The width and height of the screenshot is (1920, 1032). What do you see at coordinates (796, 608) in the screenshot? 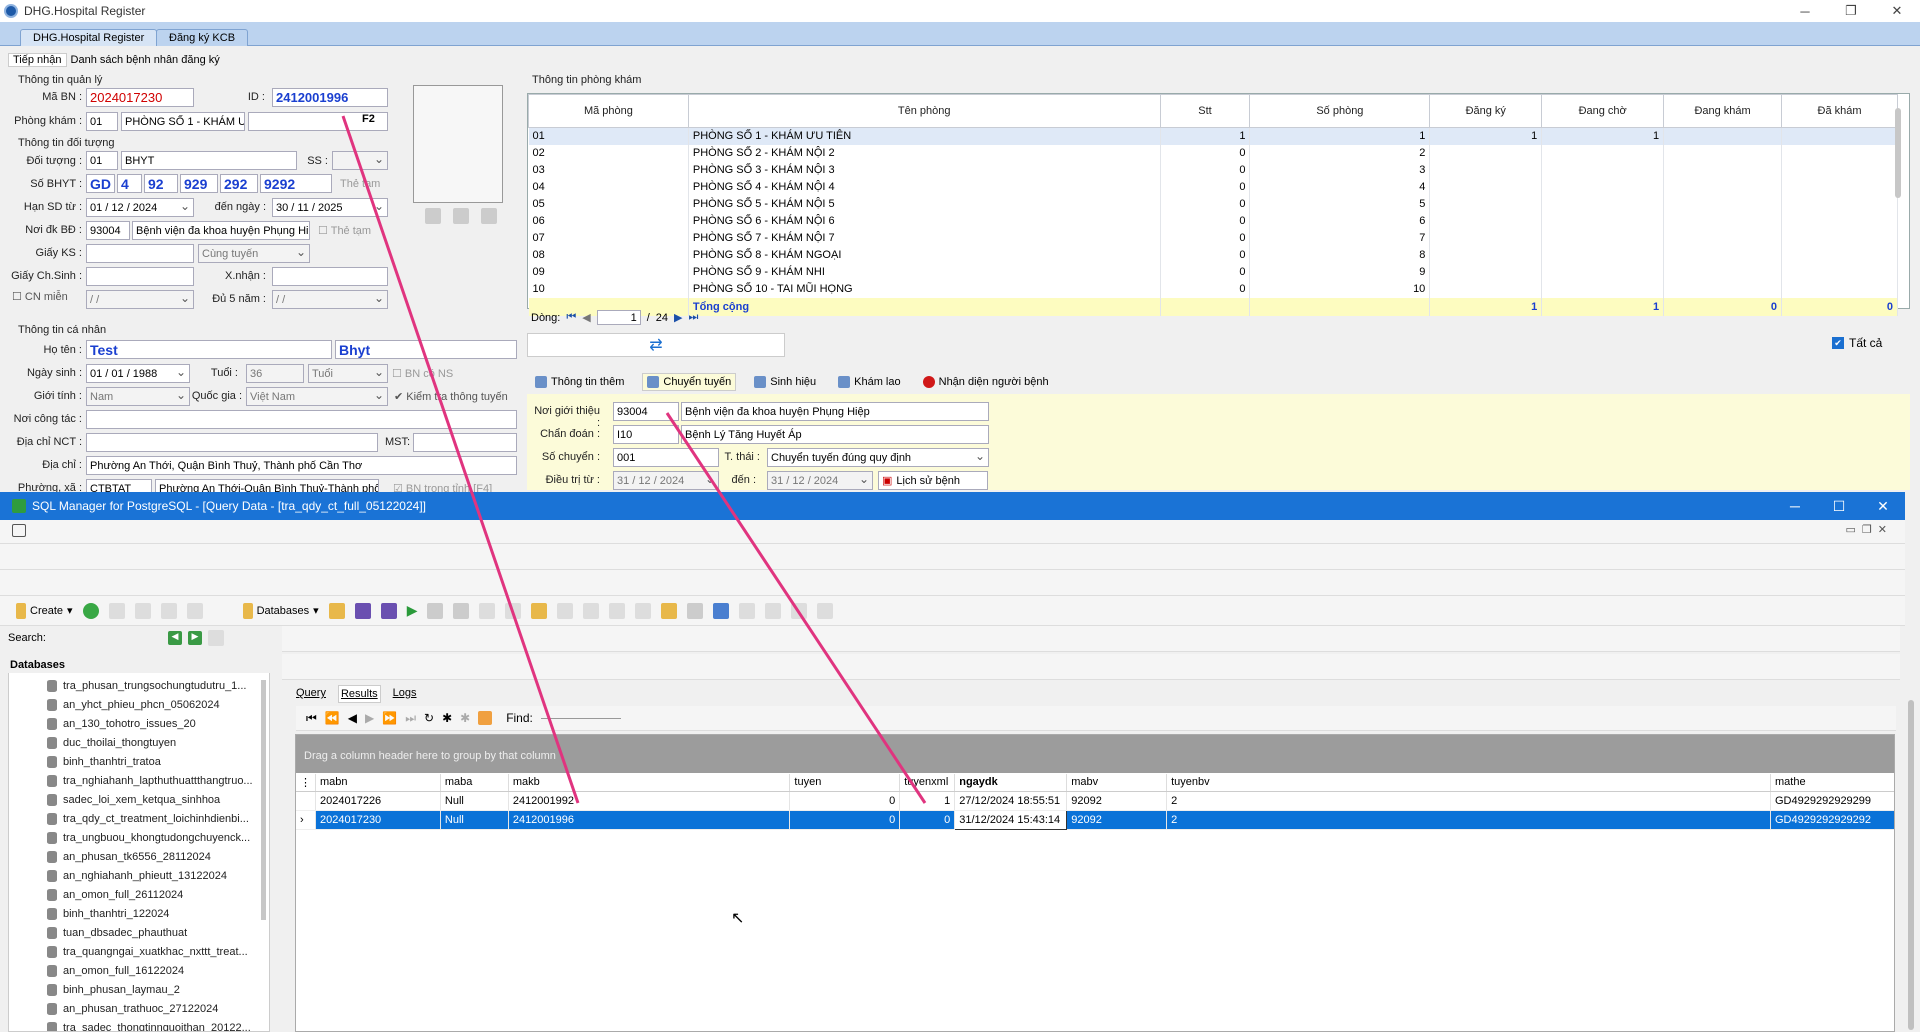
I see `annotation-line-referral` at bounding box center [796, 608].